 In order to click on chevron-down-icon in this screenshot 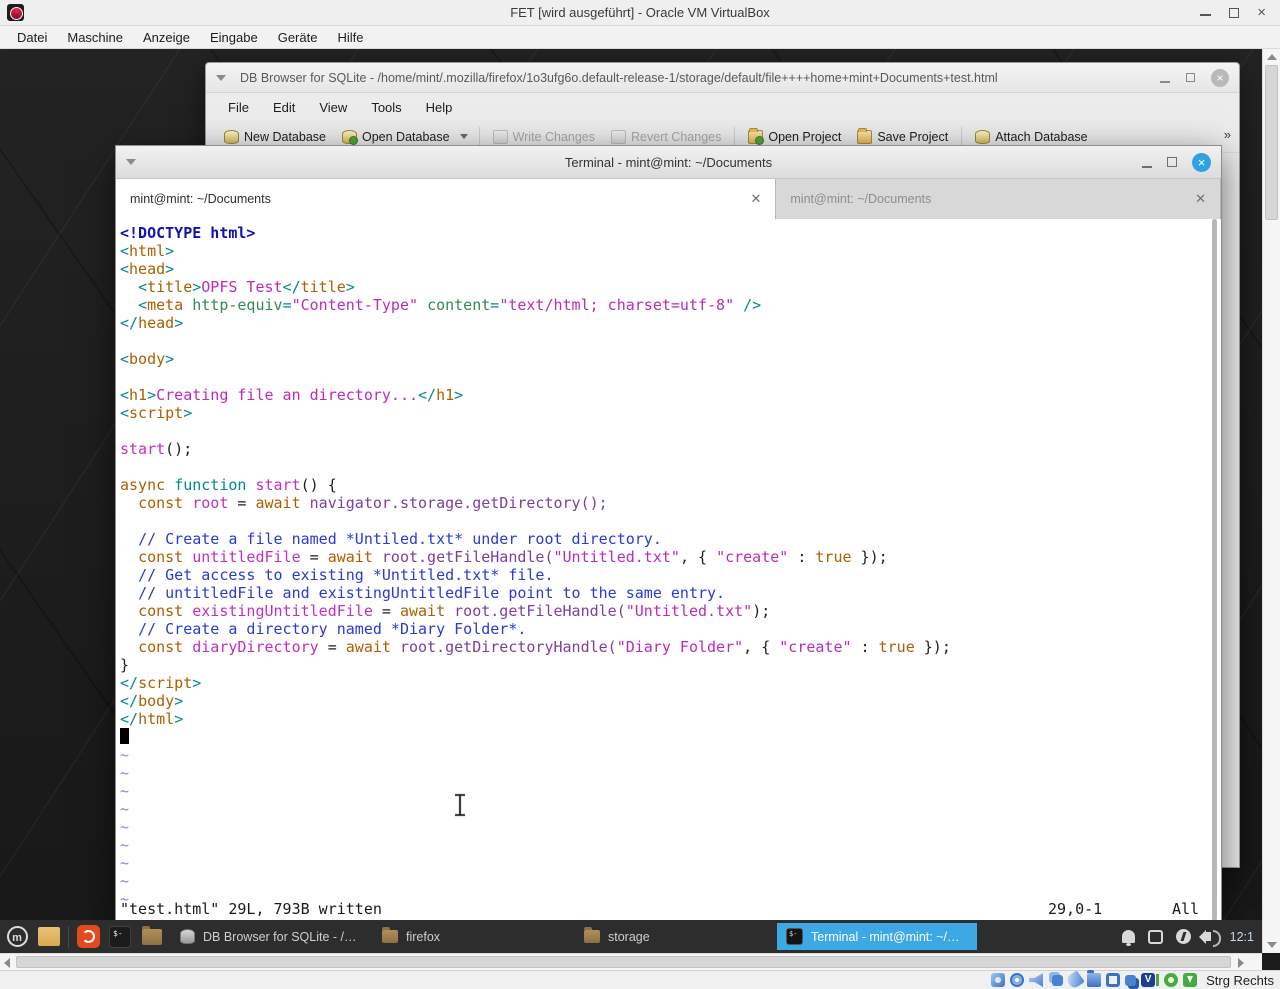, I will do `click(221, 77)`.